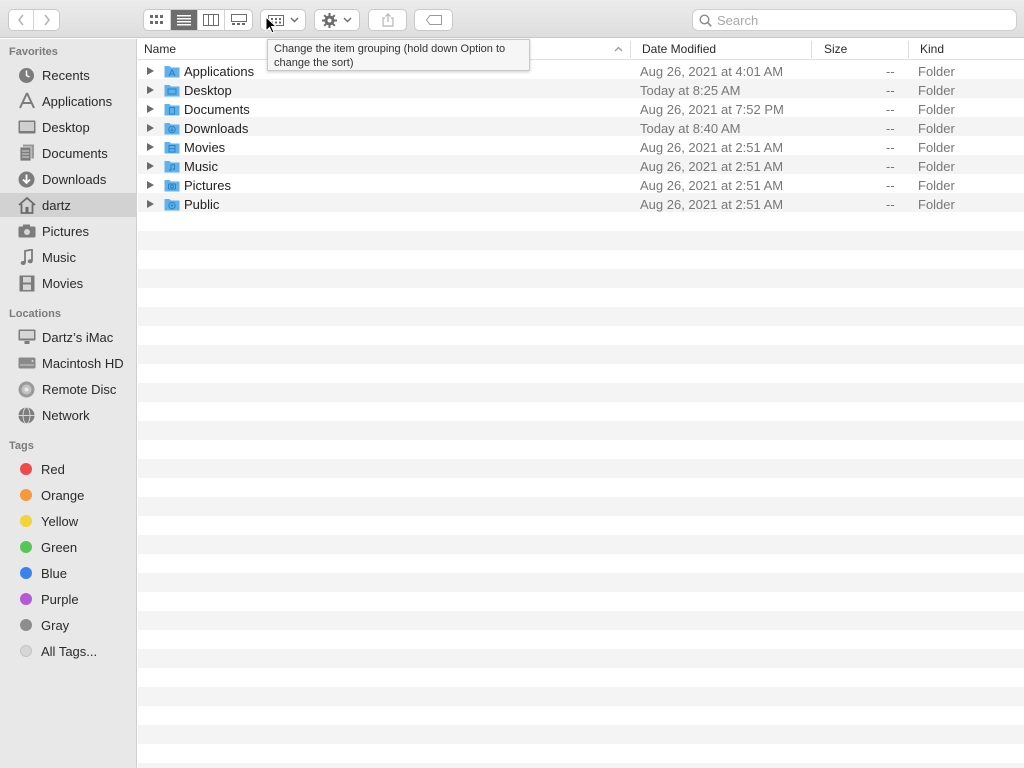 The width and height of the screenshot is (1024, 768). I want to click on sidebar-item-desktop: Desktop, so click(68, 127).